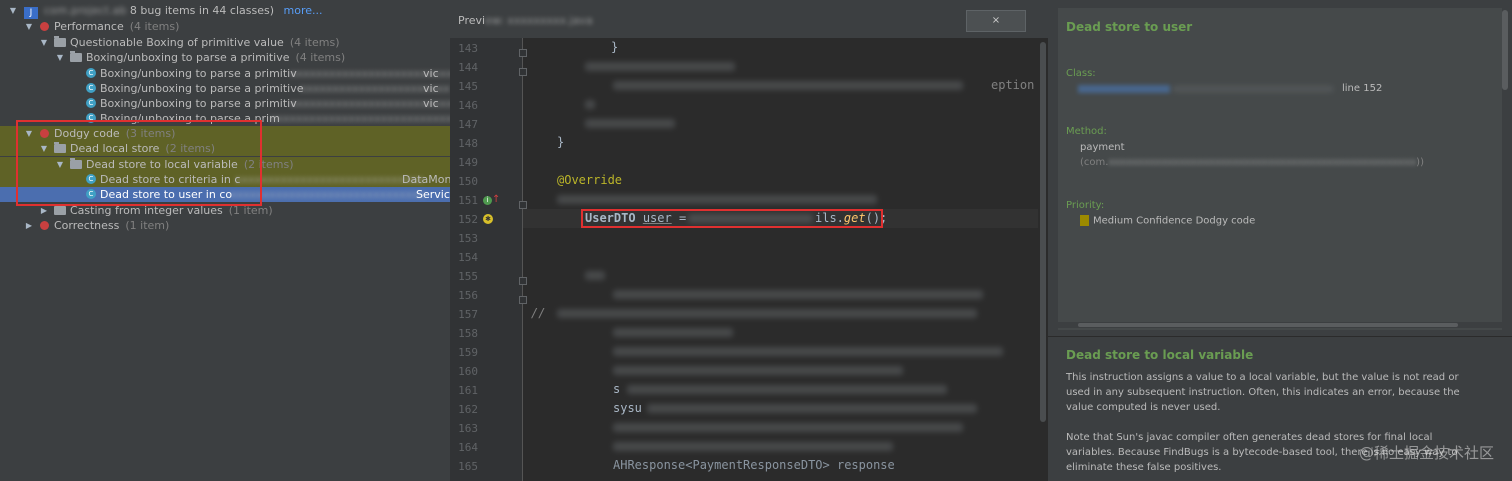  Describe the element at coordinates (468, 86) in the screenshot. I see `line-number: 145` at that location.